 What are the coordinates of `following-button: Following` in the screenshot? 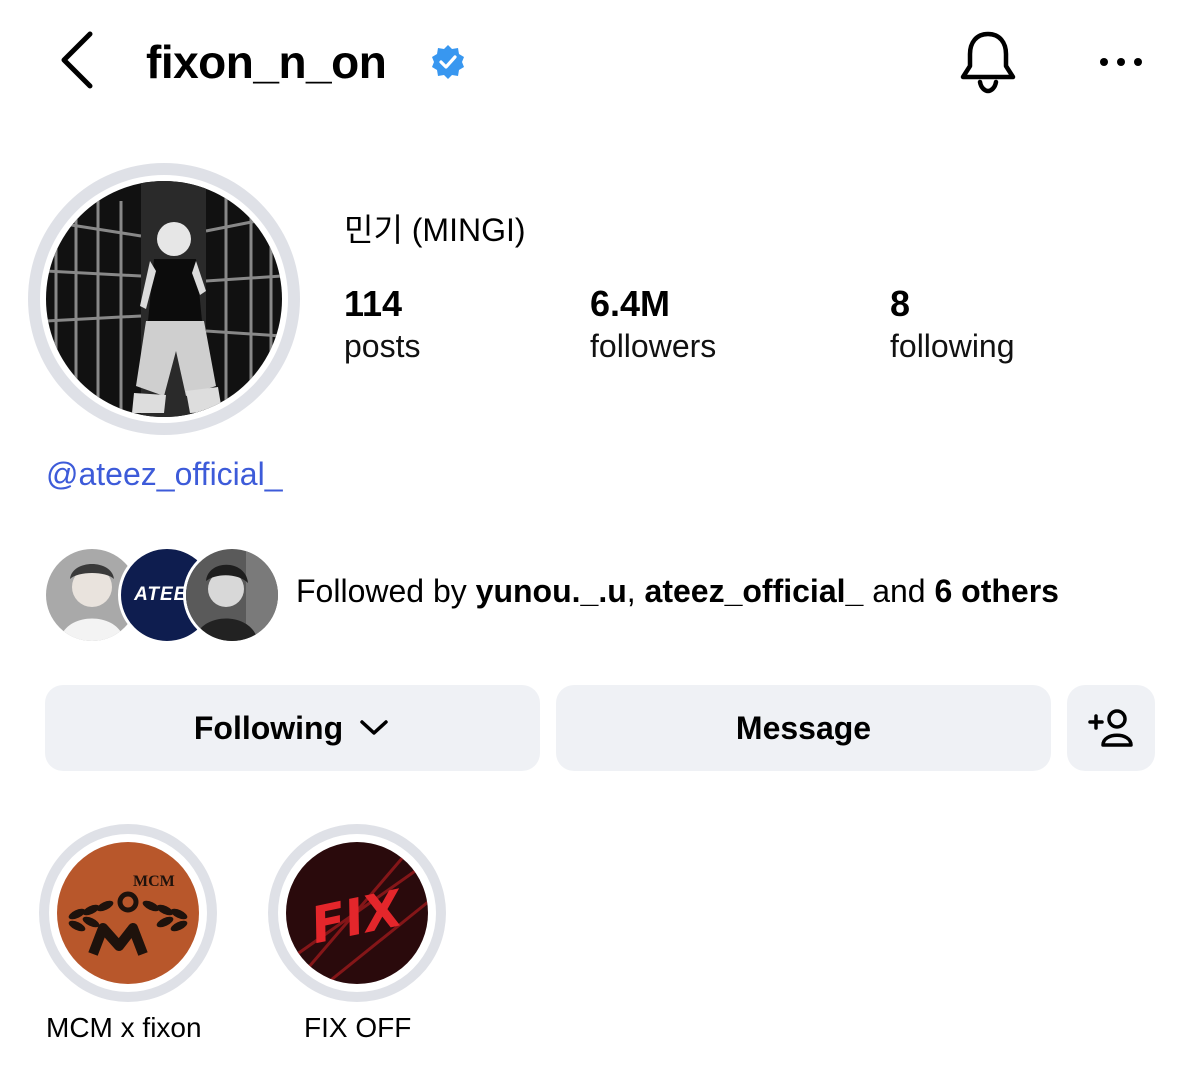 It's located at (292, 728).